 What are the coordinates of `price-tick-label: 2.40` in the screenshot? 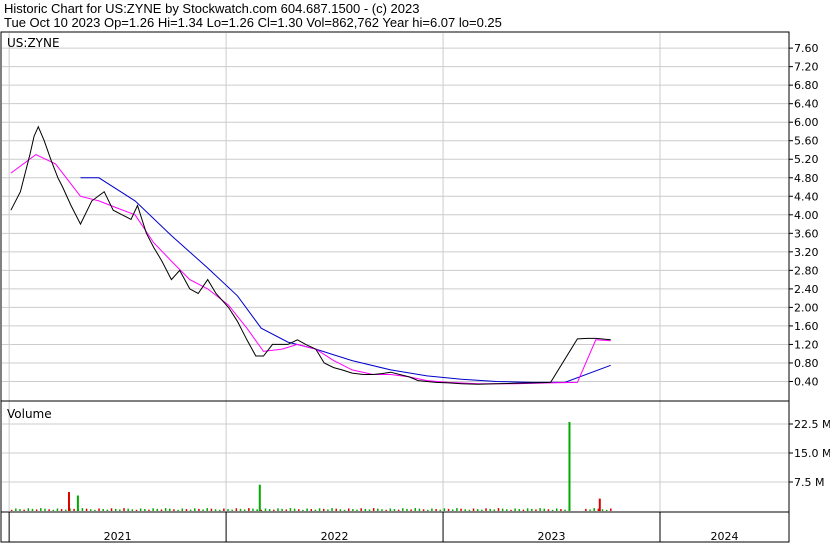 It's located at (806, 289).